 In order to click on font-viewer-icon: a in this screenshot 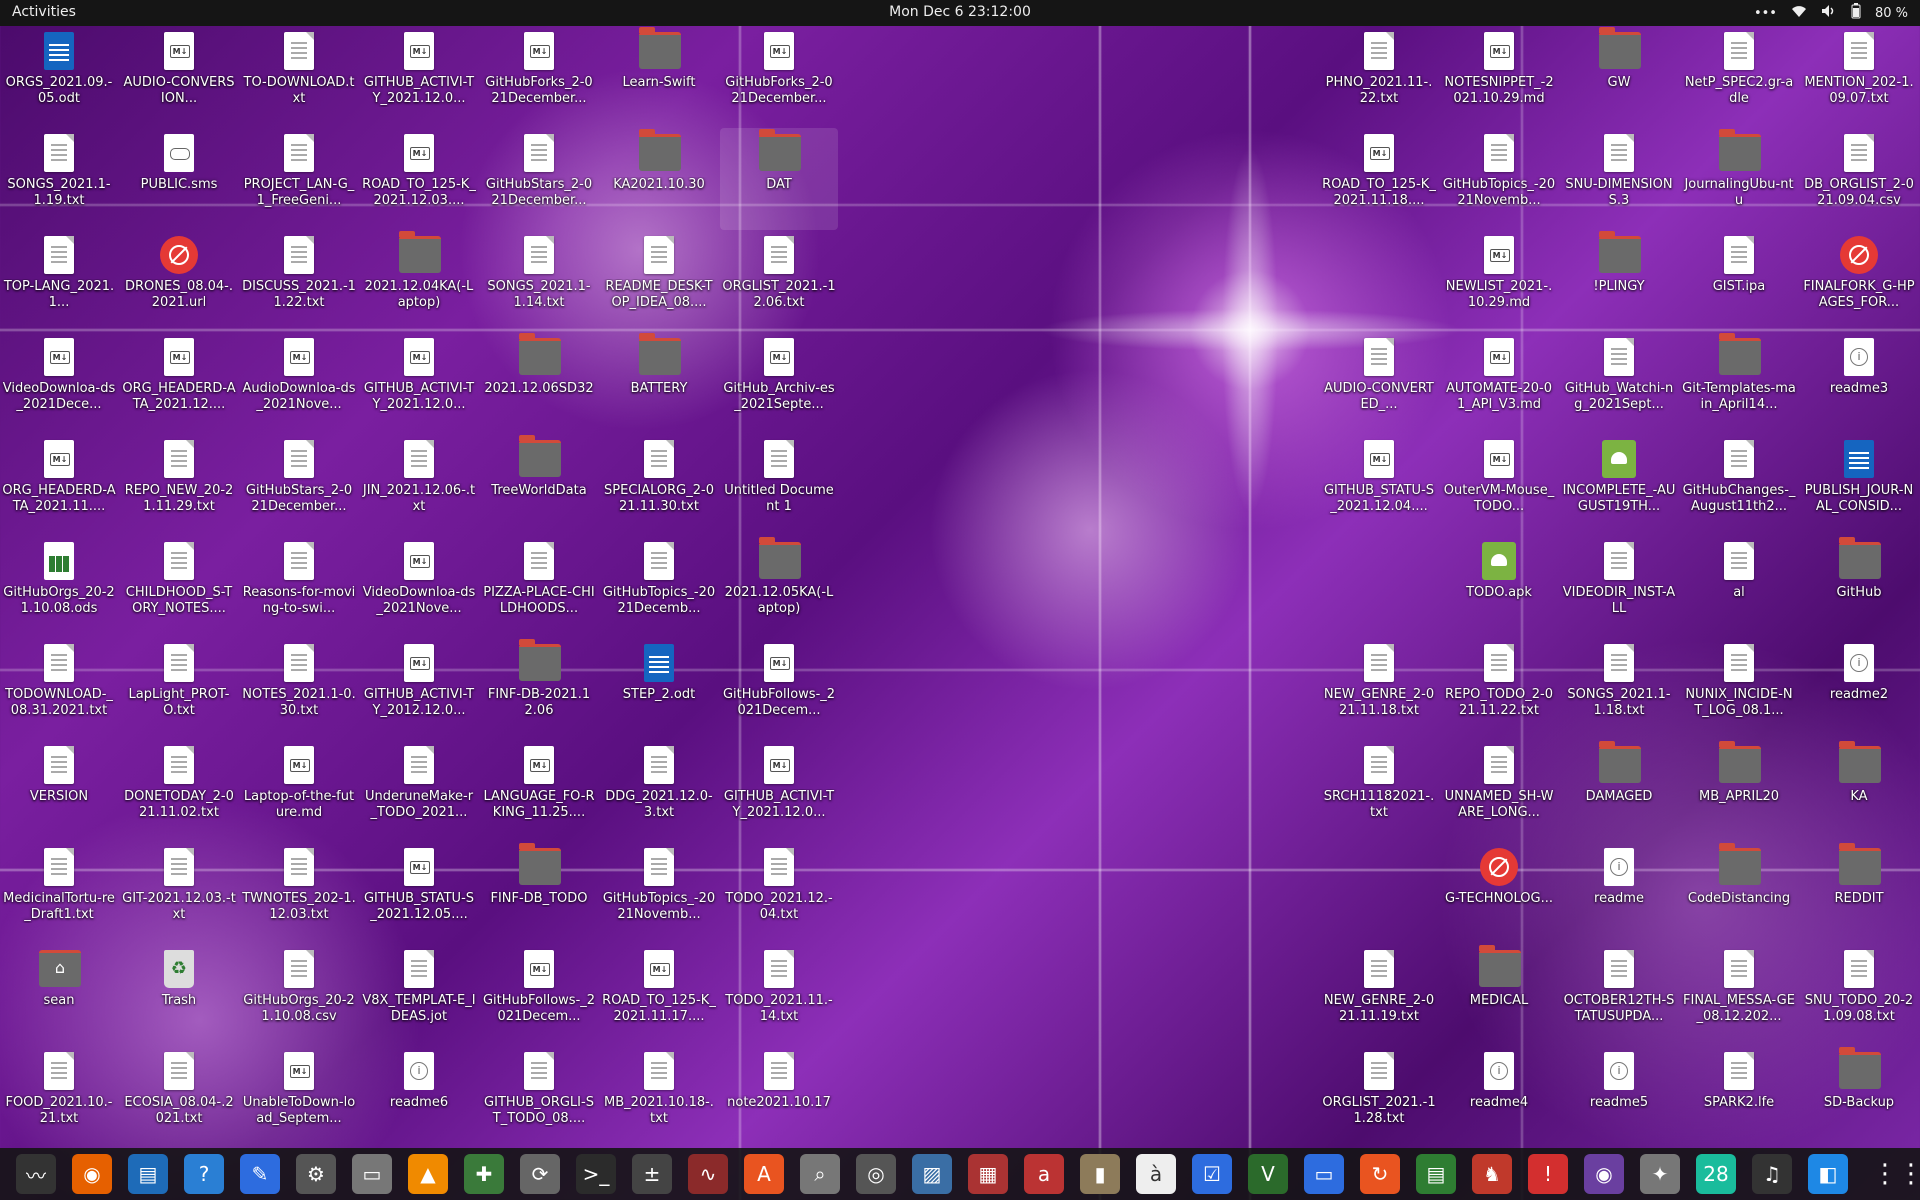, I will do `click(1044, 1174)`.